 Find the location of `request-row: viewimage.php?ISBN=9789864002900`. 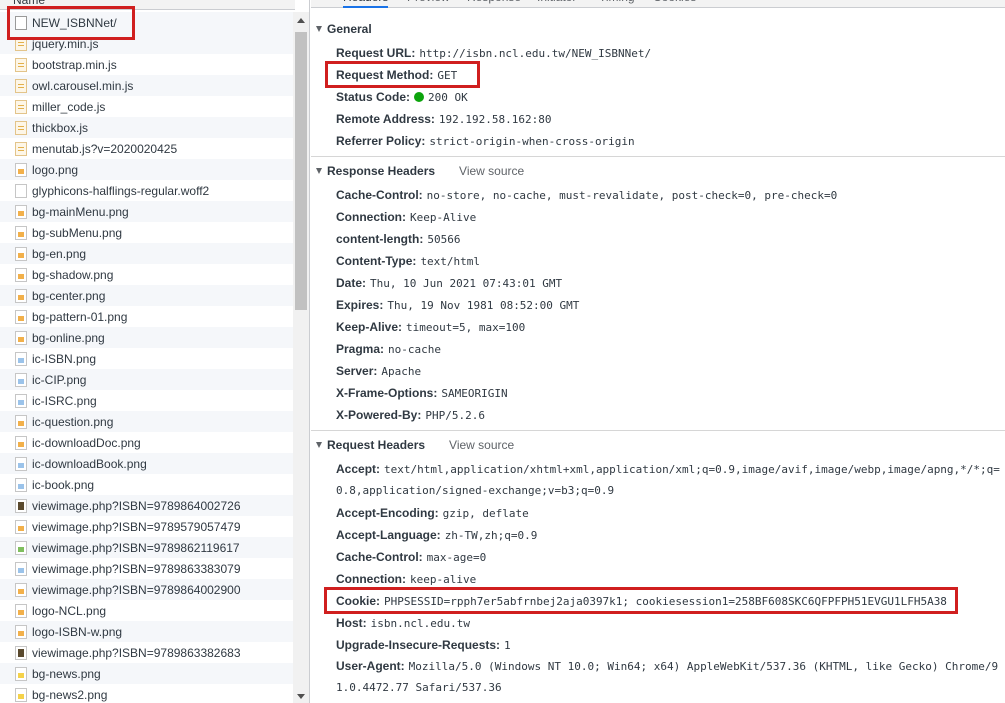

request-row: viewimage.php?ISBN=9789864002900 is located at coordinates (146, 589).